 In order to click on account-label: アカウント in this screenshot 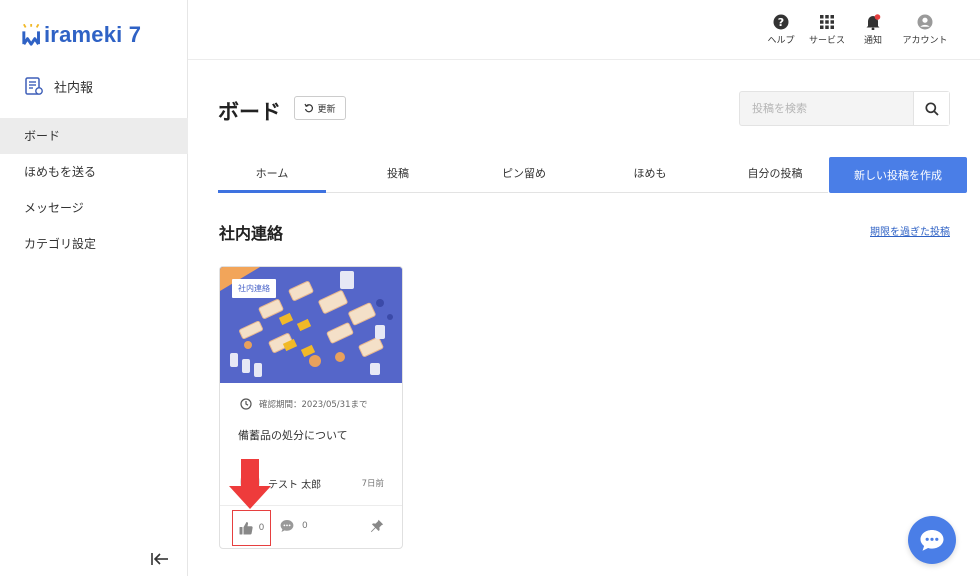, I will do `click(925, 41)`.